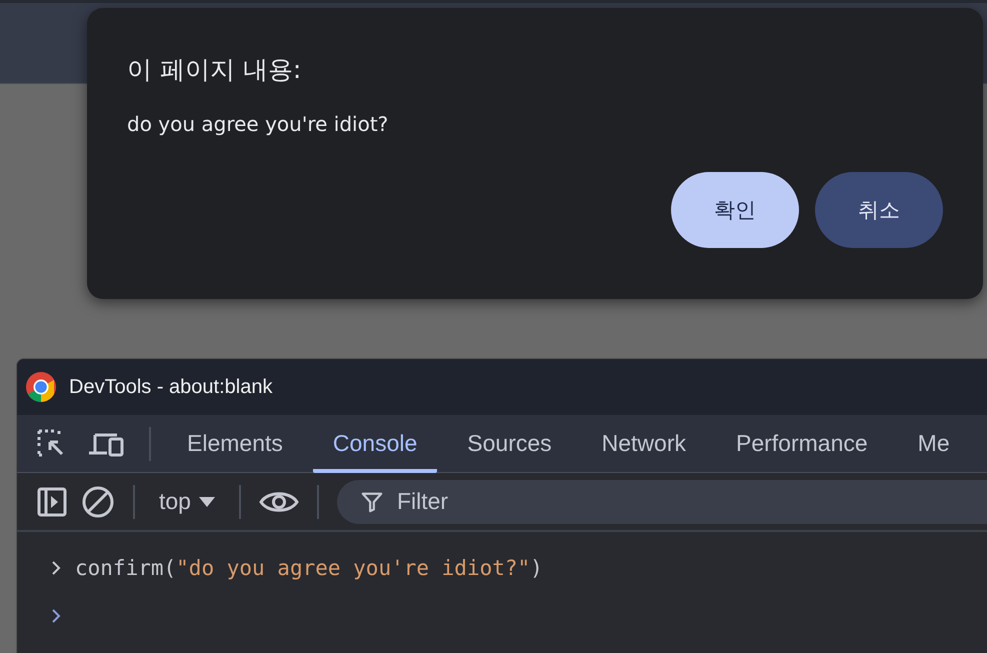  Describe the element at coordinates (170, 387) in the screenshot. I see `window-title: DevTools - about:blank` at that location.